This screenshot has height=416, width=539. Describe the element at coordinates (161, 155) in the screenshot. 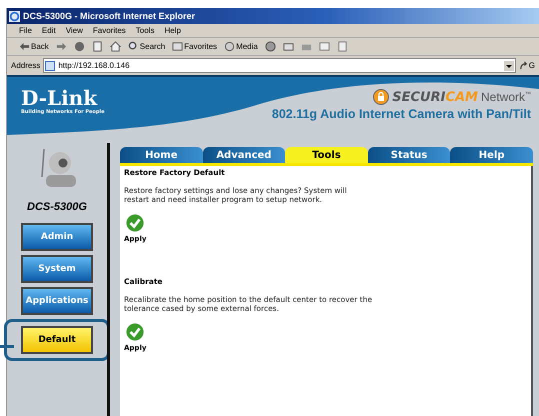

I see `nav-tab: Home` at that location.